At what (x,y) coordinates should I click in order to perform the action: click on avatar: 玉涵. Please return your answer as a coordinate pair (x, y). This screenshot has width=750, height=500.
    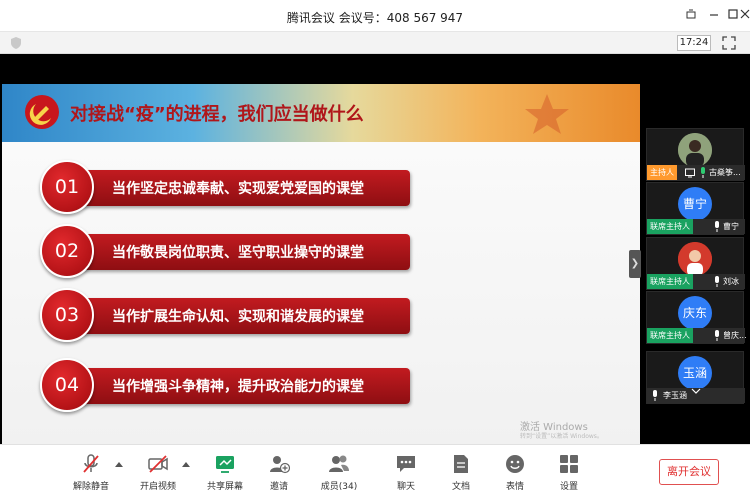
    Looking at the image, I should click on (695, 373).